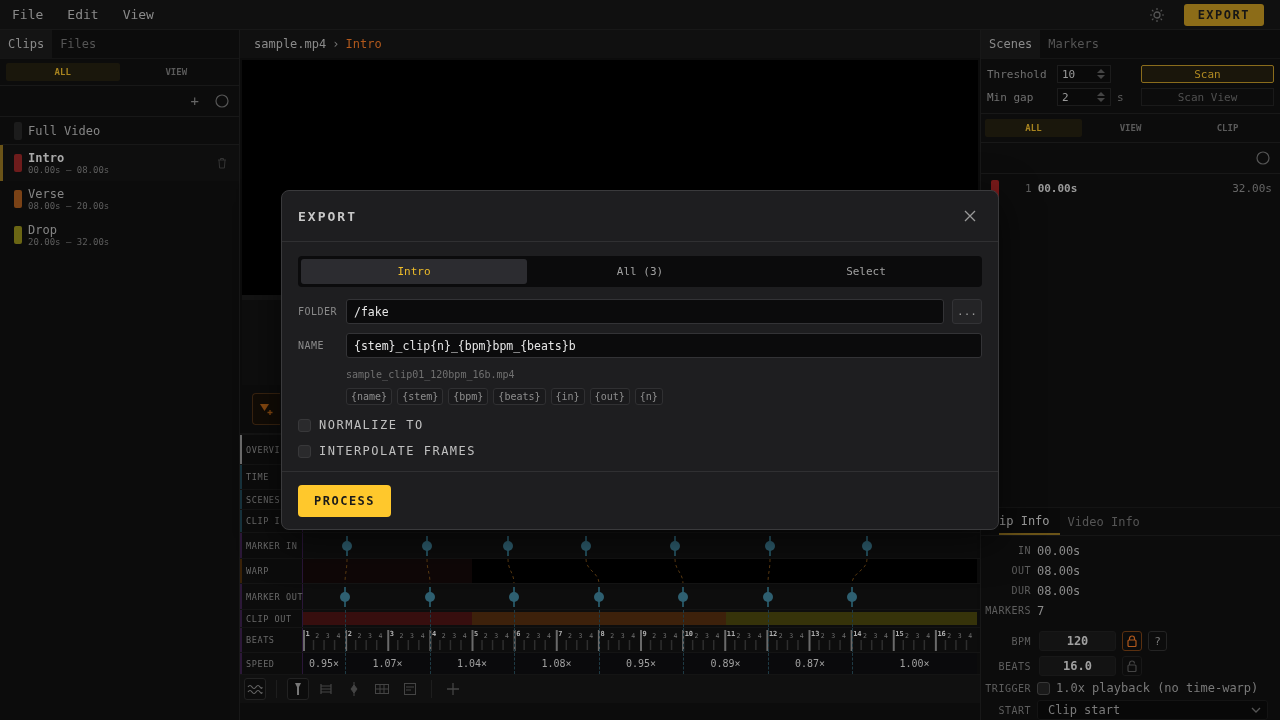 The height and width of the screenshot is (720, 1280). I want to click on clip-name: Verse, so click(47, 194).